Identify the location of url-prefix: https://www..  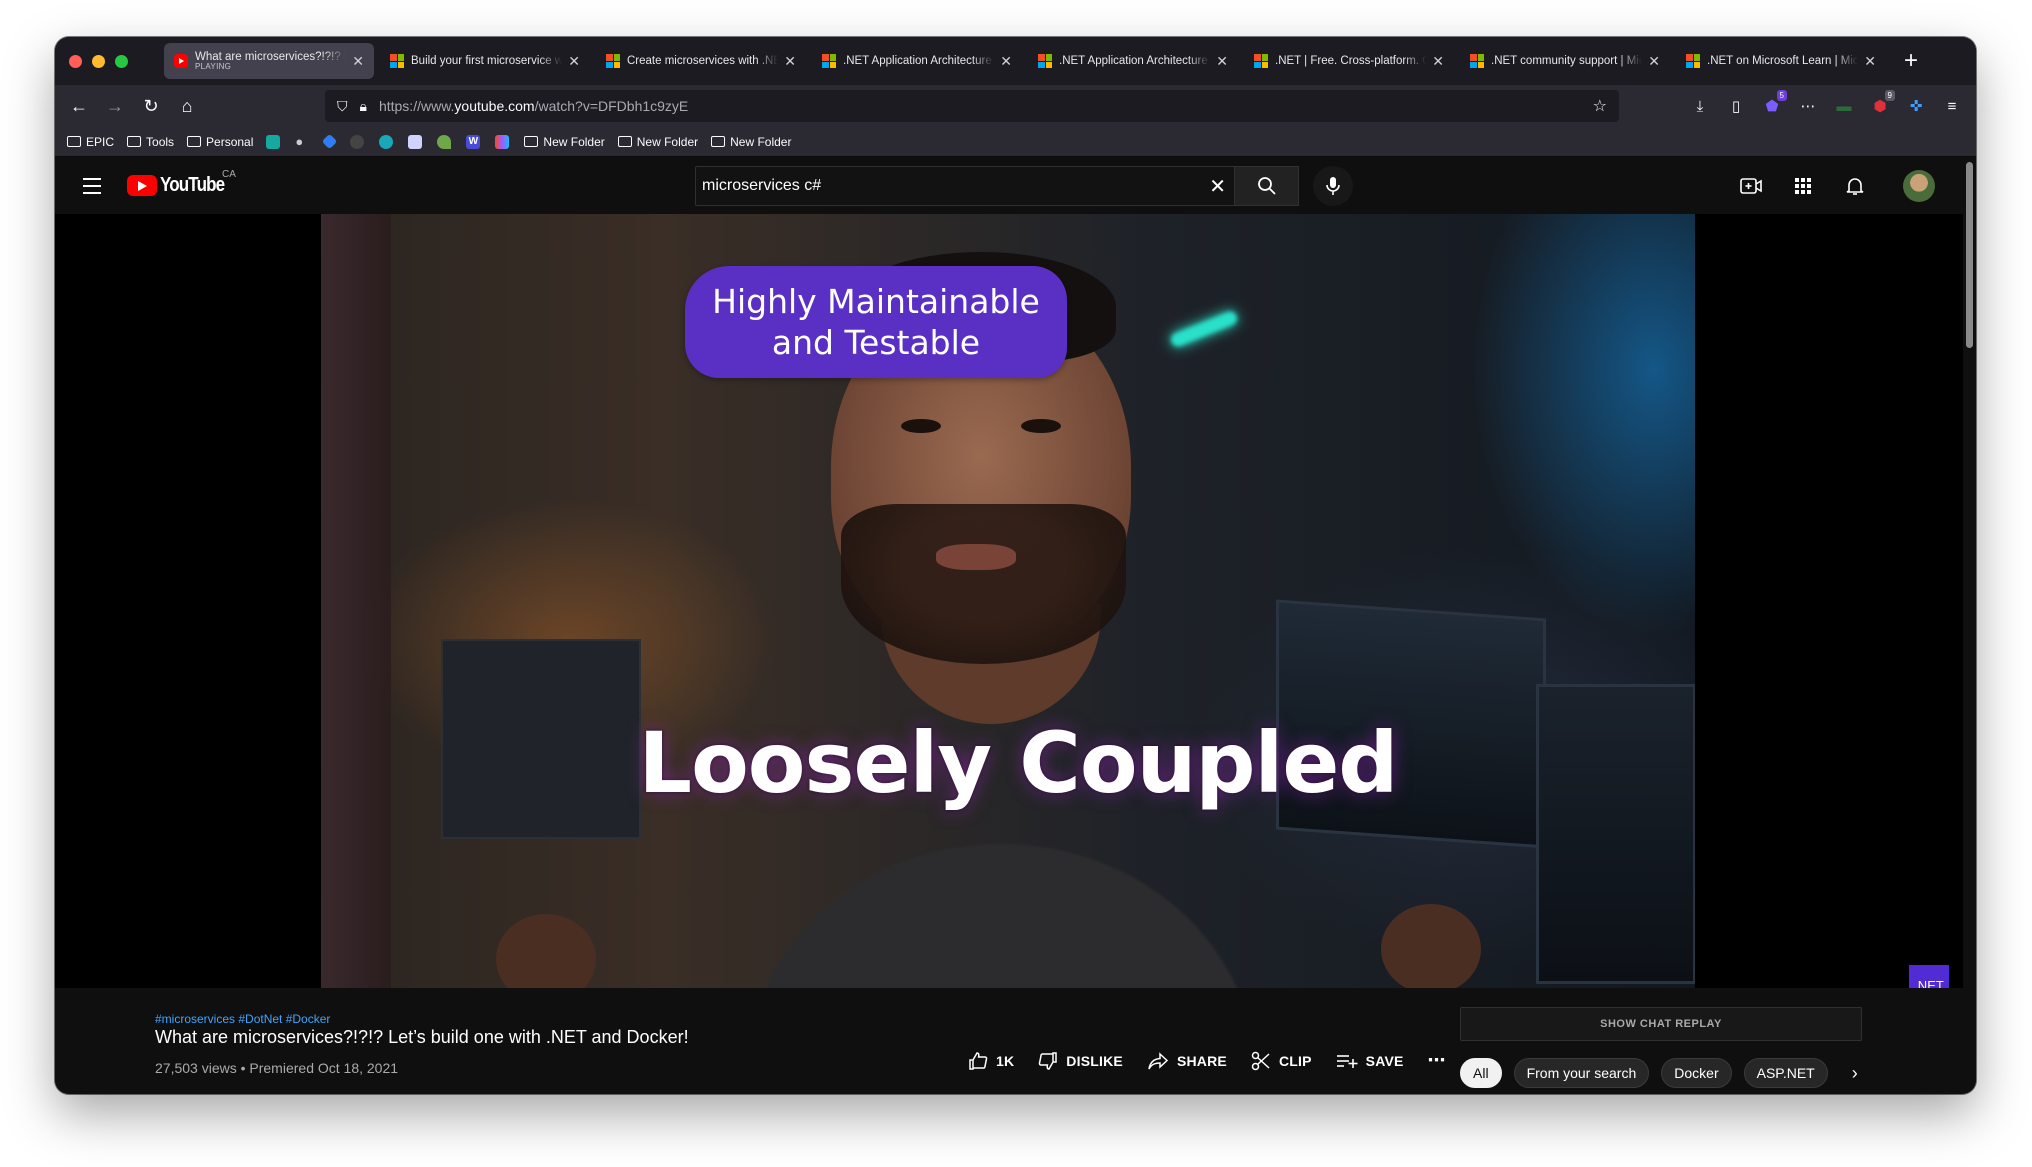
(416, 106).